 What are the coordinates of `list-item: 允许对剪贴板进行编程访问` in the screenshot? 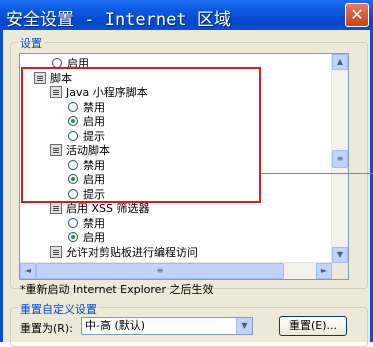 It's located at (124, 252).